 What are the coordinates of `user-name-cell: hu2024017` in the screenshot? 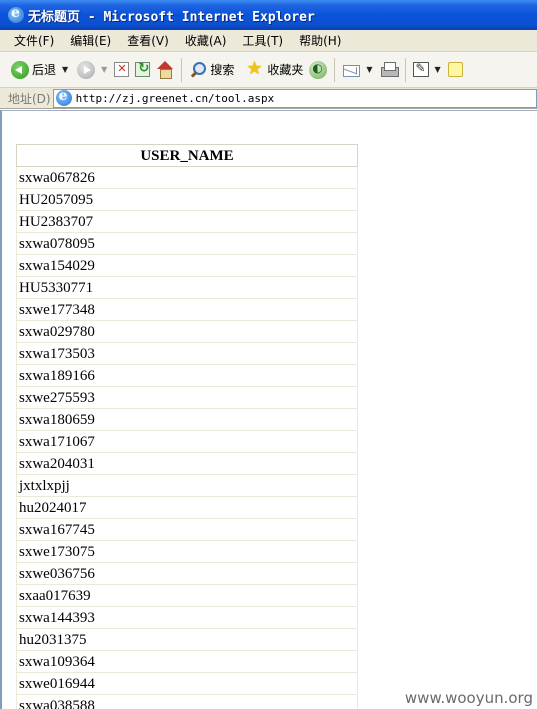 It's located at (187, 507).